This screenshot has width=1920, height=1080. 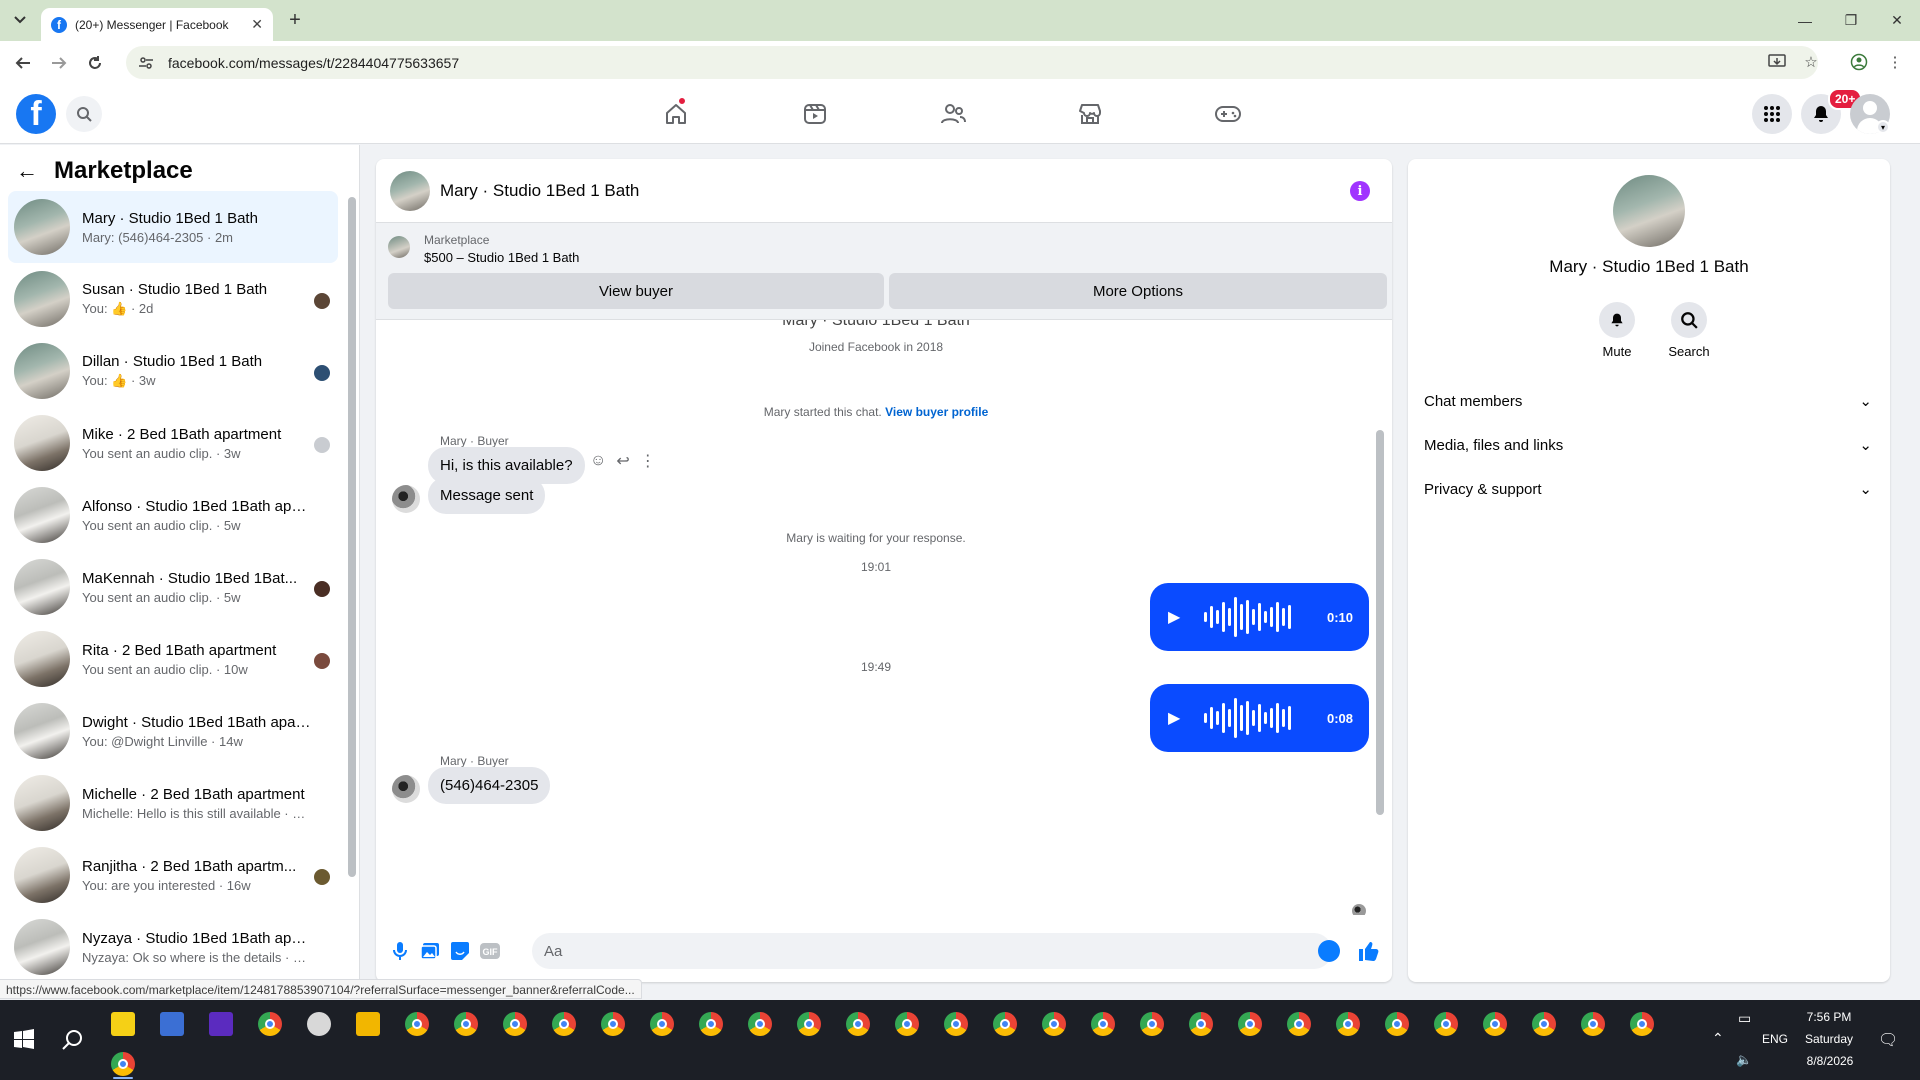 What do you see at coordinates (430, 951) in the screenshot?
I see `photo-icon` at bounding box center [430, 951].